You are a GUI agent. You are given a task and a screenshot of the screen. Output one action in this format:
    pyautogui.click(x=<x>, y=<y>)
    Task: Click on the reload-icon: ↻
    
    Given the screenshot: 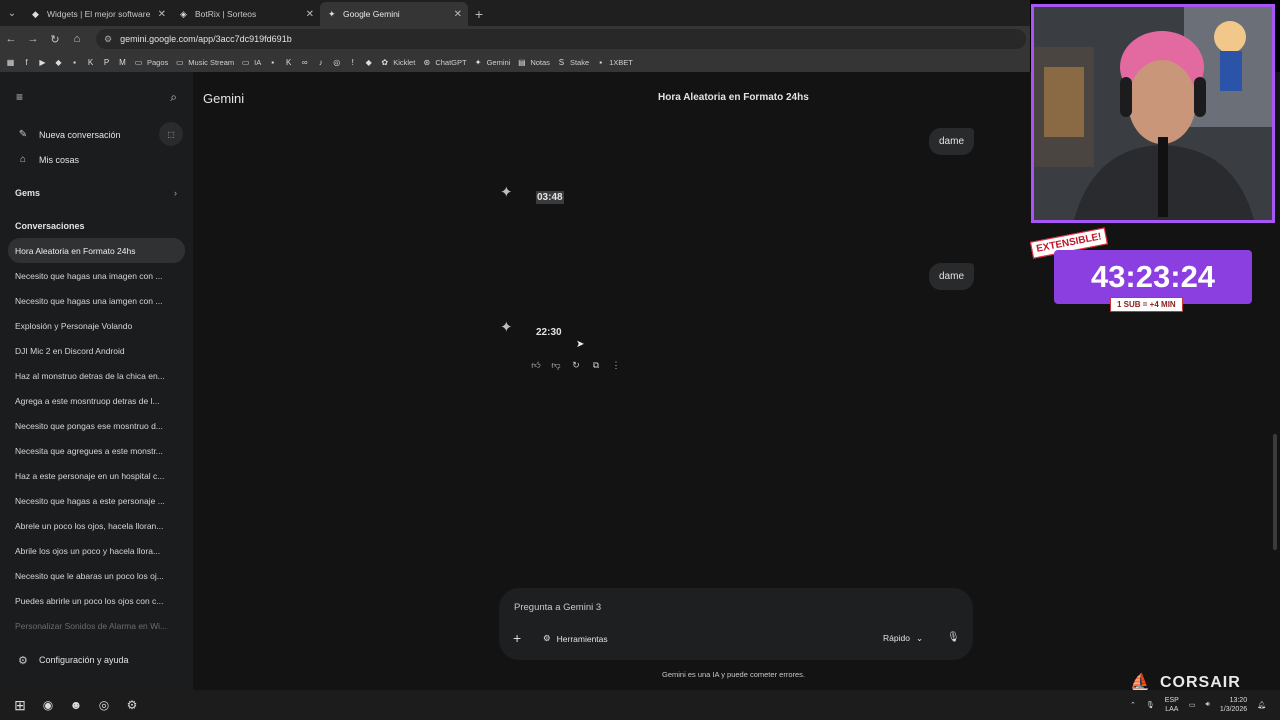 What is the action you would take?
    pyautogui.click(x=55, y=39)
    